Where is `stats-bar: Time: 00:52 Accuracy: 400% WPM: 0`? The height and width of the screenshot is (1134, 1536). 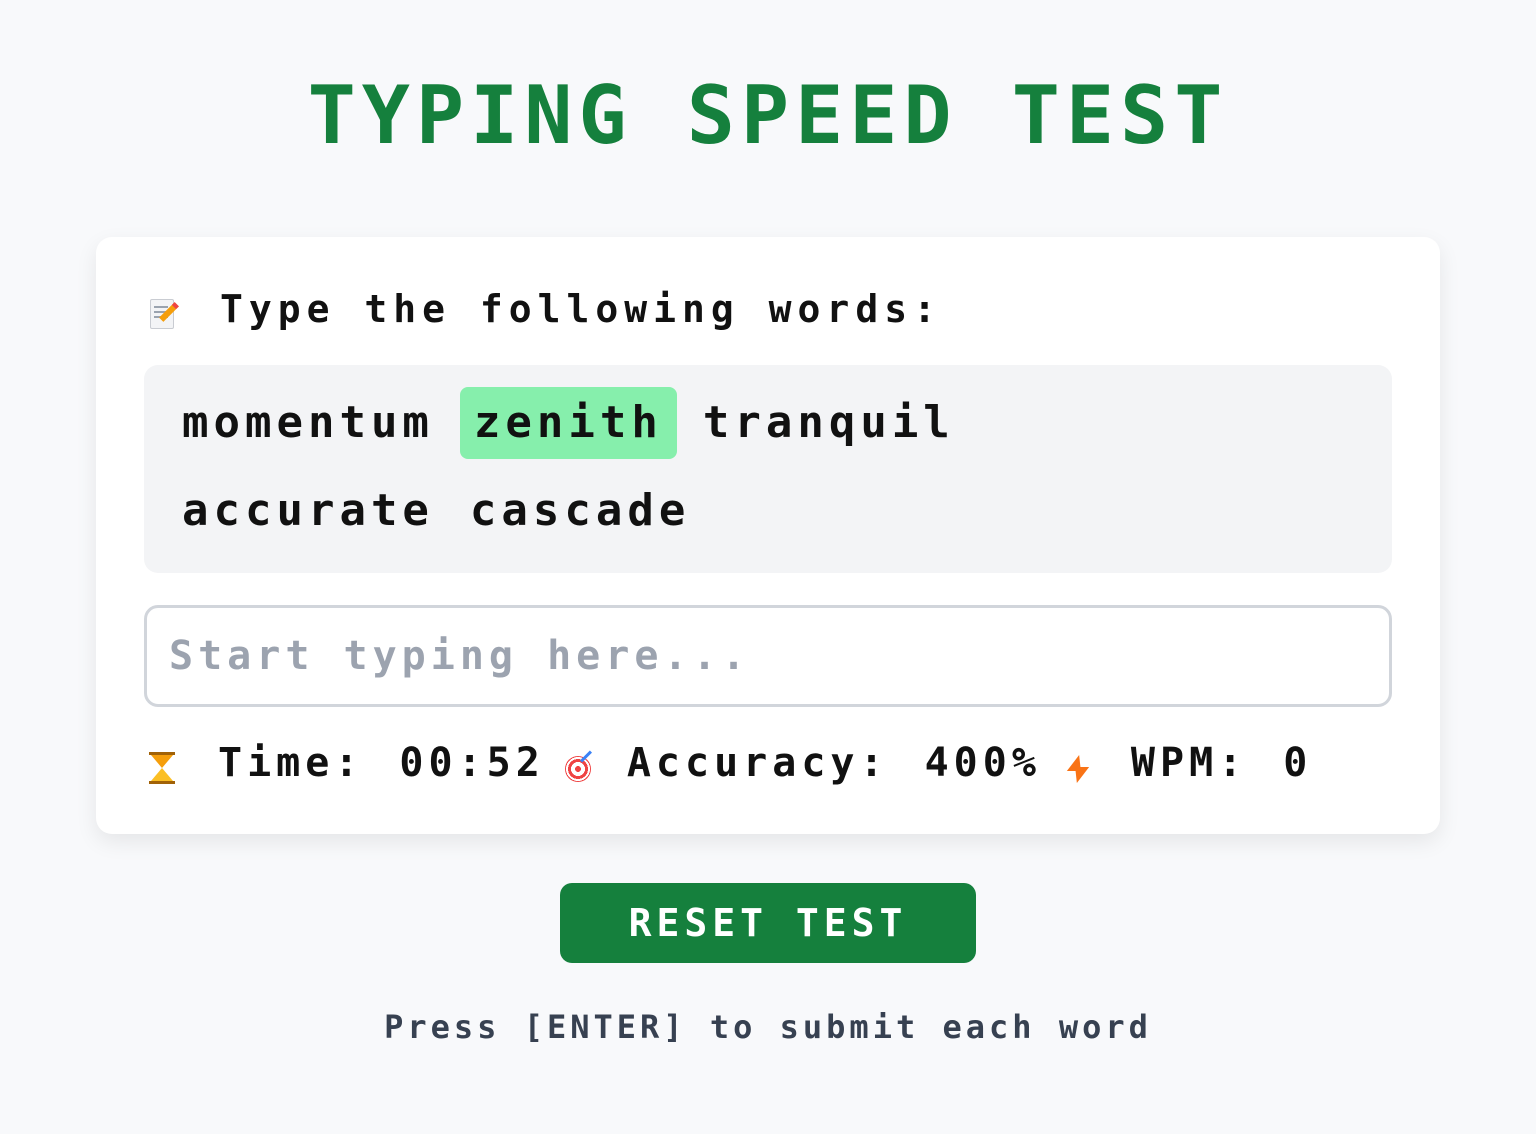 stats-bar: Time: 00:52 Accuracy: 400% WPM: 0 is located at coordinates (730, 763).